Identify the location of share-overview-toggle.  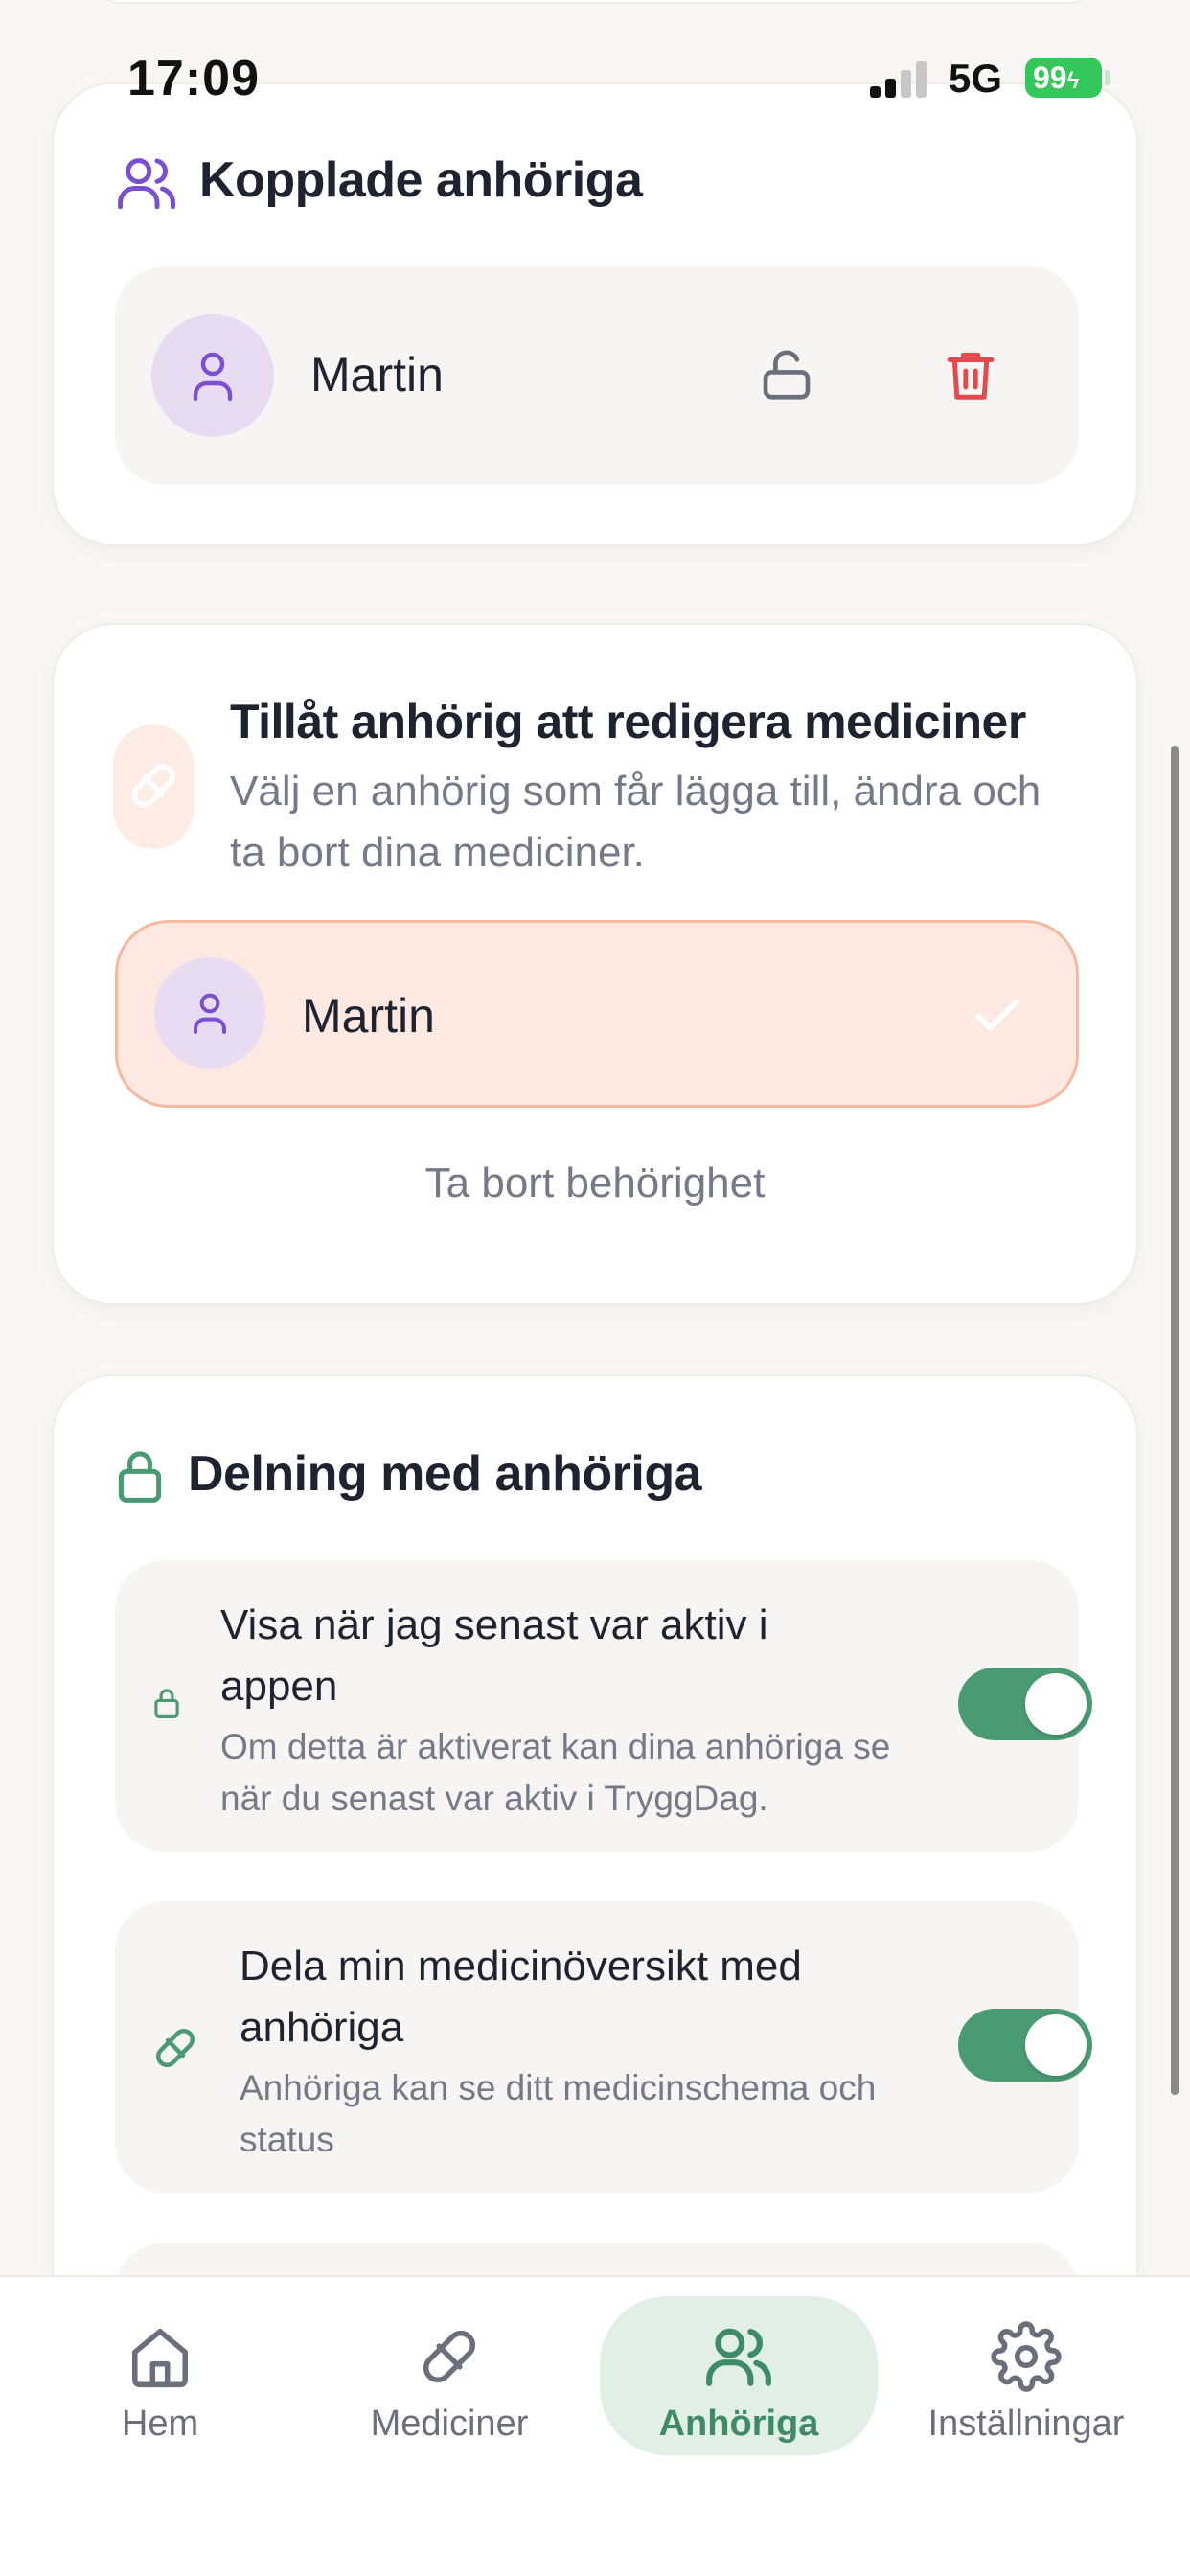
(1025, 2045).